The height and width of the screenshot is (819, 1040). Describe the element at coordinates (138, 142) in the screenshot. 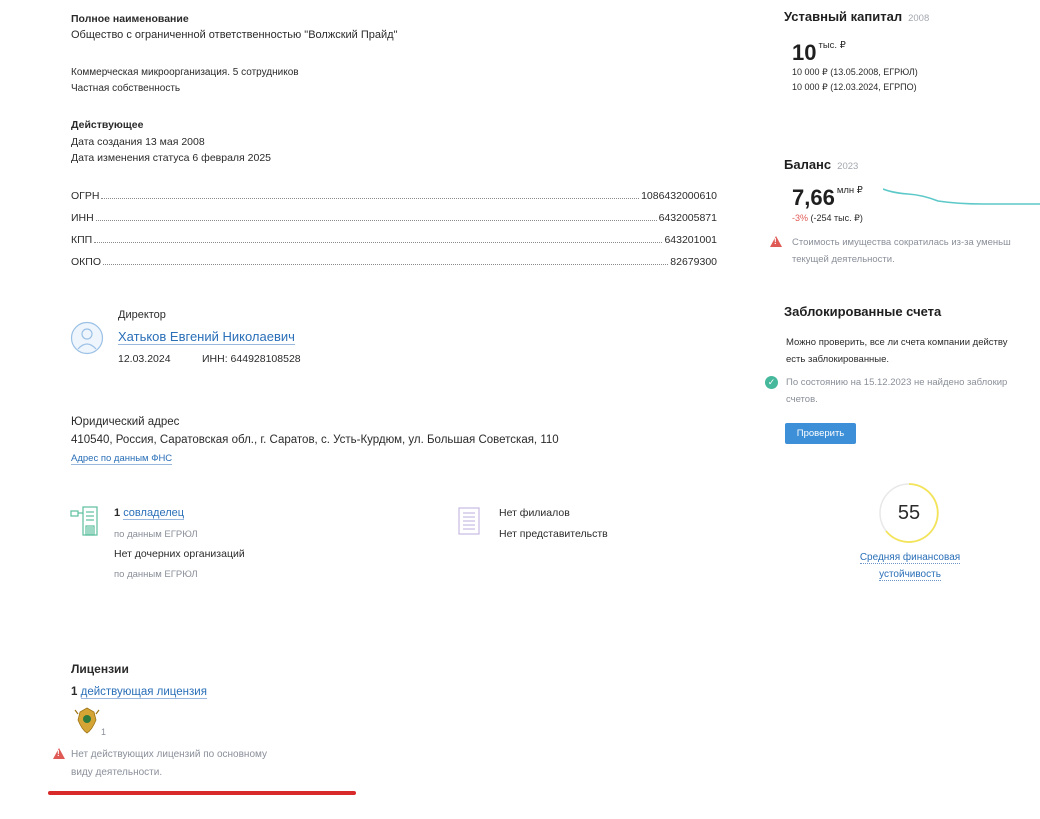

I see `creation-date: Дата создания 13 мая 2008` at that location.